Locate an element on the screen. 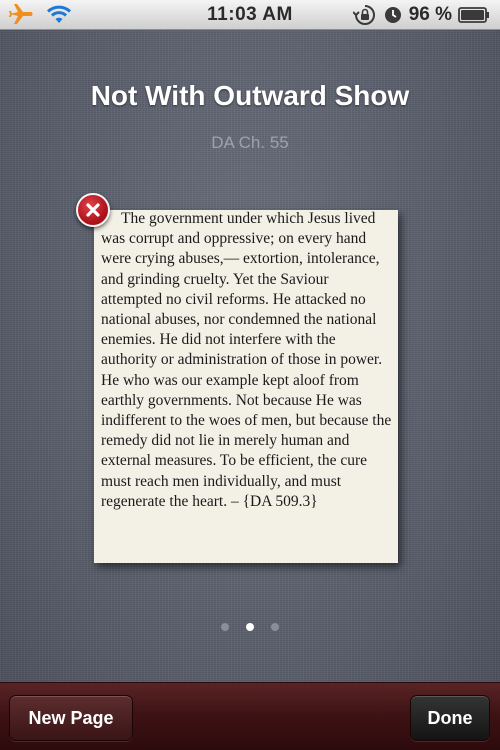 The image size is (500, 750). status-bar: 11:03 AM 96 % is located at coordinates (250, 15).